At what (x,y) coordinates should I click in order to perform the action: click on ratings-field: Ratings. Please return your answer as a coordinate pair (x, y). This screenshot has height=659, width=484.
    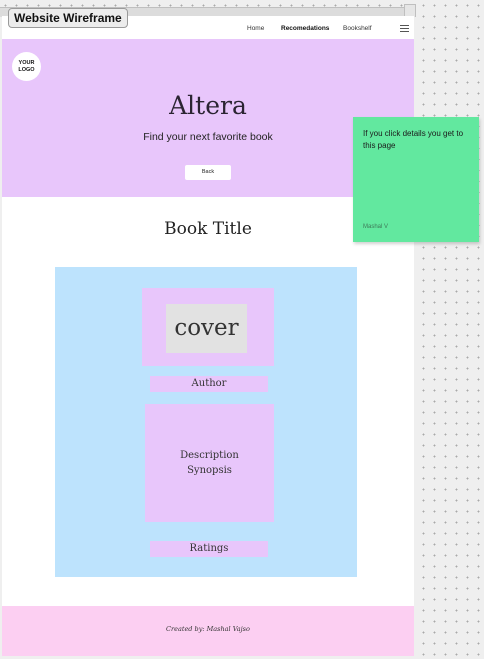
    Looking at the image, I should click on (209, 549).